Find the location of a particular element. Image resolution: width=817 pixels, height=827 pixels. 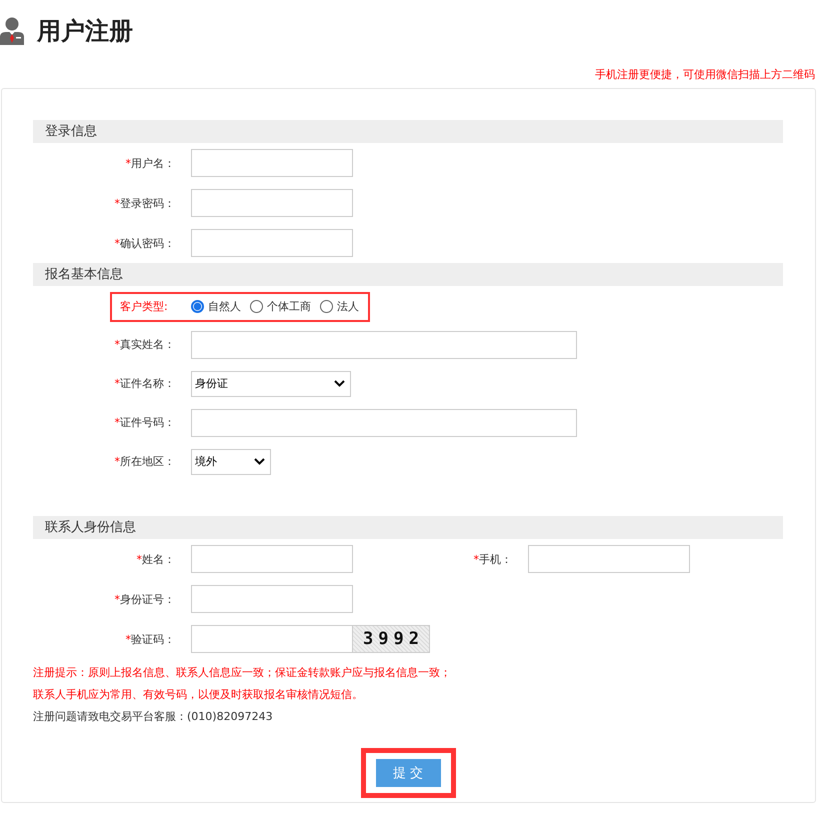

field-label: *验证码： is located at coordinates (149, 639).